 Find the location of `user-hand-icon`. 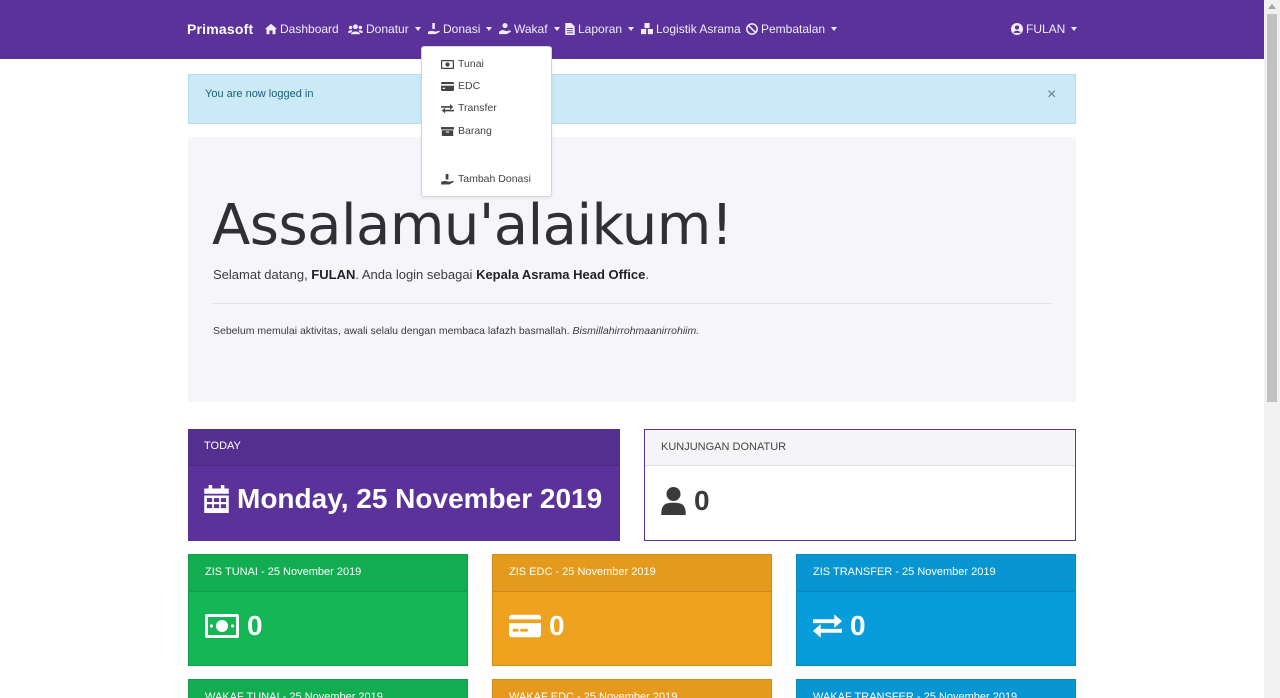

user-hand-icon is located at coordinates (505, 29).